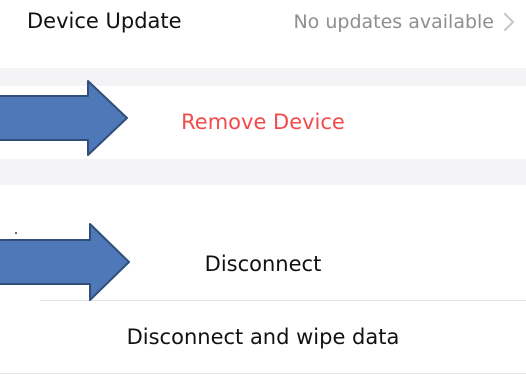  Describe the element at coordinates (263, 373) in the screenshot. I see `row-divider` at that location.